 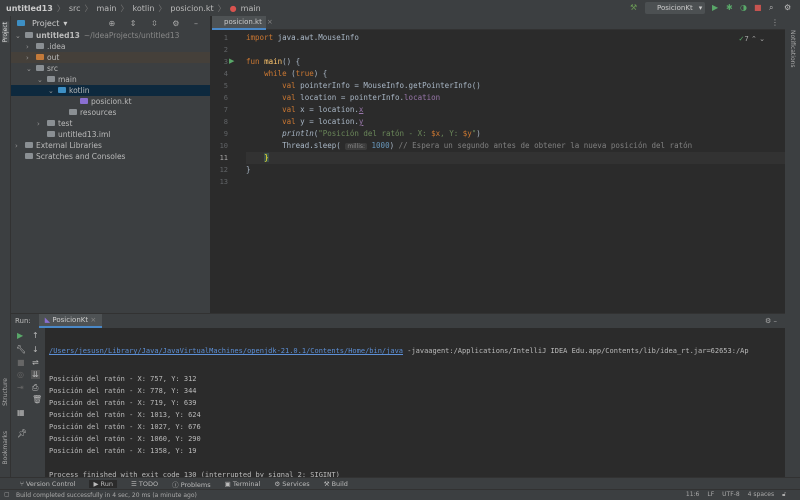 I want to click on lock-icon: 🔓︎, so click(x=784, y=495).